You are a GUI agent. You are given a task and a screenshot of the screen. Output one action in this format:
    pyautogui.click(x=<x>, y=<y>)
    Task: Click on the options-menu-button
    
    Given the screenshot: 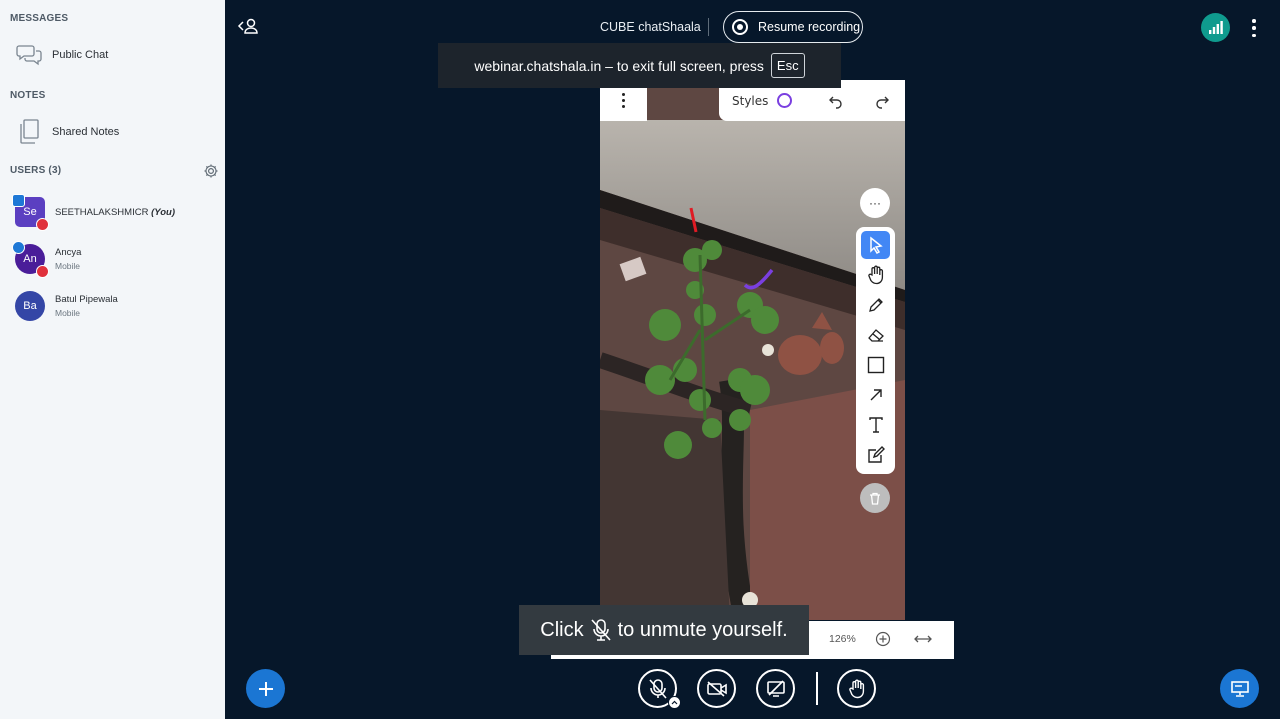 What is the action you would take?
    pyautogui.click(x=1254, y=28)
    